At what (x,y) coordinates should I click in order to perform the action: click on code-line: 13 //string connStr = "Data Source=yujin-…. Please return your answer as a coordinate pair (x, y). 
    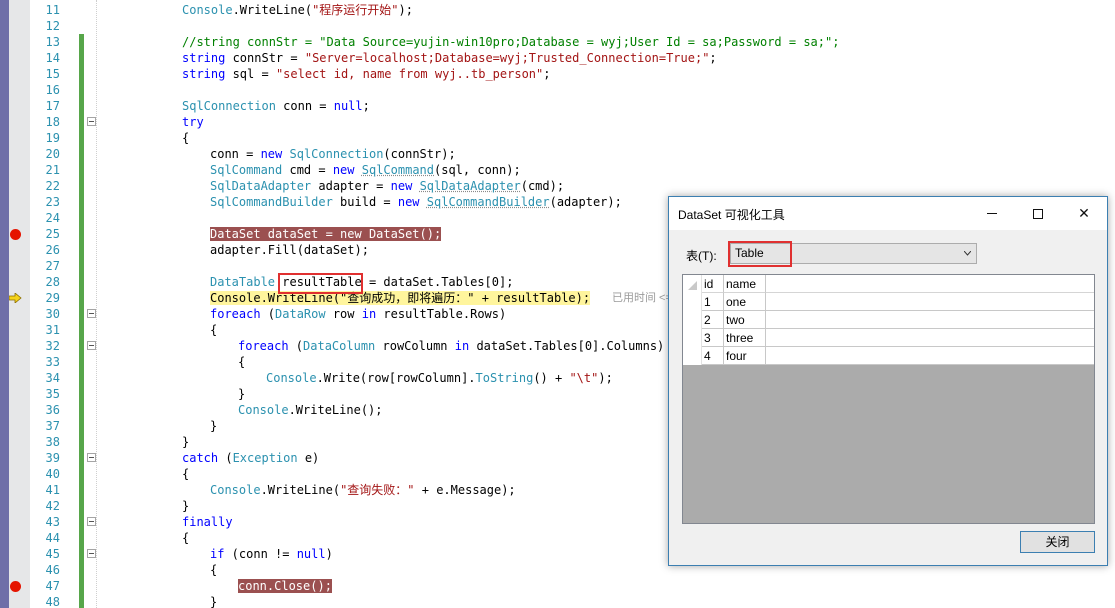
    Looking at the image, I should click on (557, 42).